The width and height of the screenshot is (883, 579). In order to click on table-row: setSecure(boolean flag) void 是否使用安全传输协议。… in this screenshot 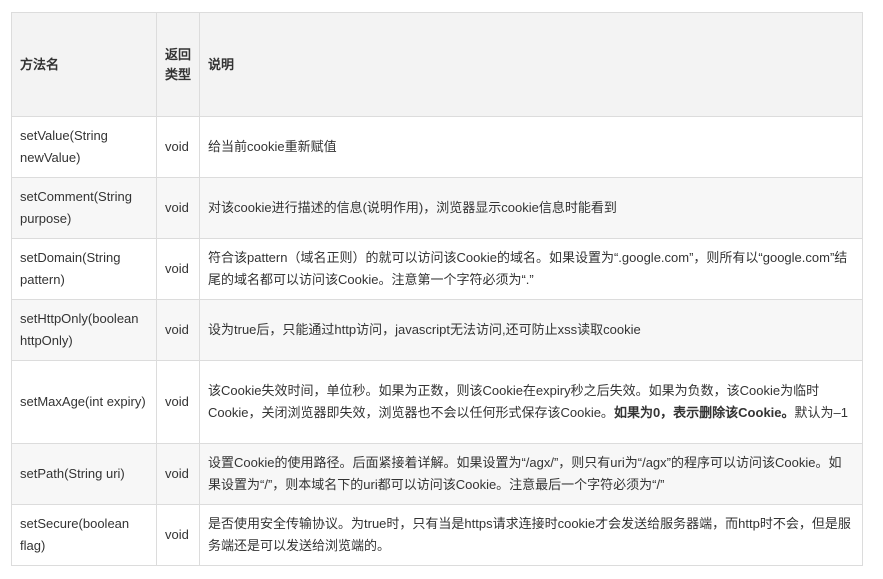, I will do `click(437, 535)`.